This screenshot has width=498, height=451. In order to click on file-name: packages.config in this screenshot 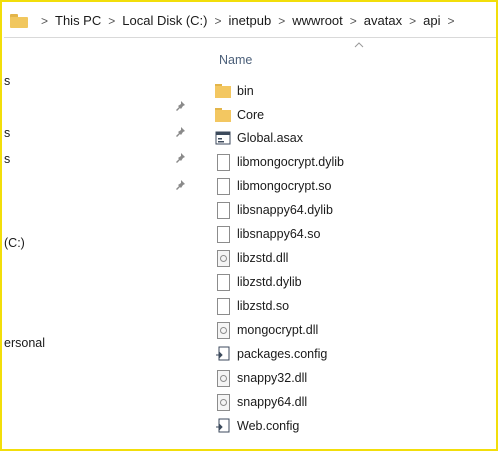, I will do `click(282, 354)`.